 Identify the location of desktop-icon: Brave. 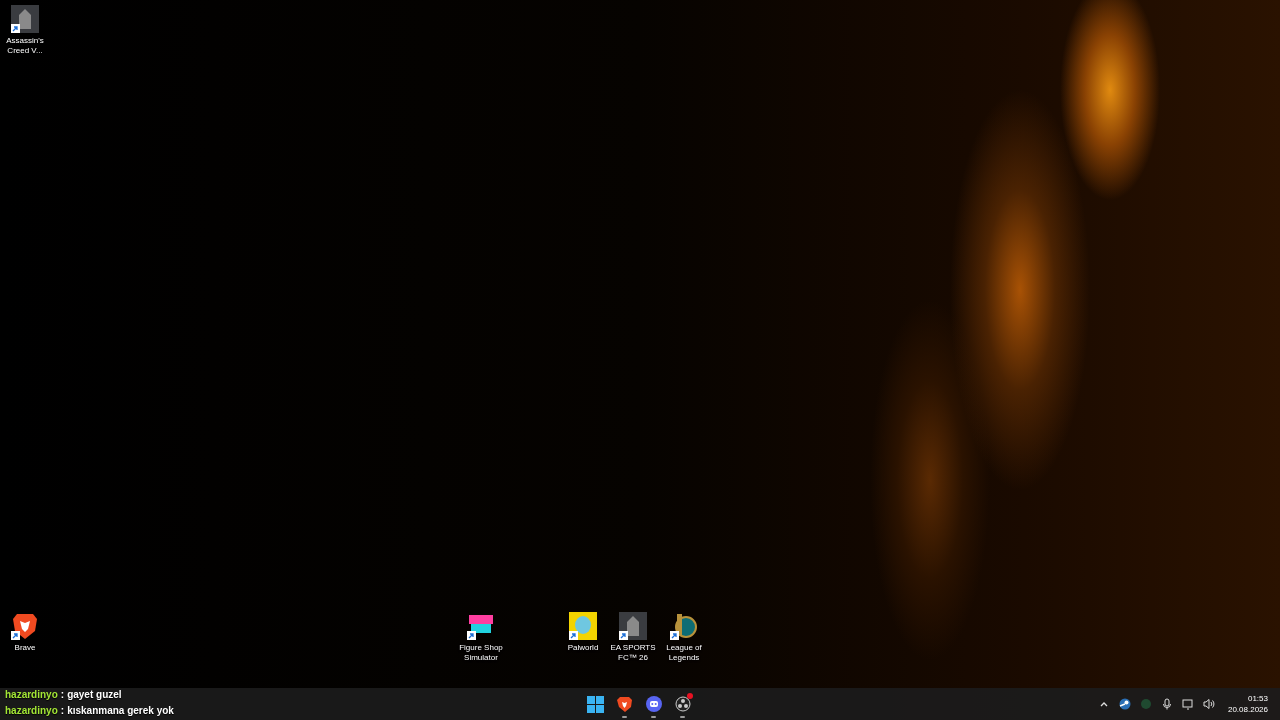
(25, 632).